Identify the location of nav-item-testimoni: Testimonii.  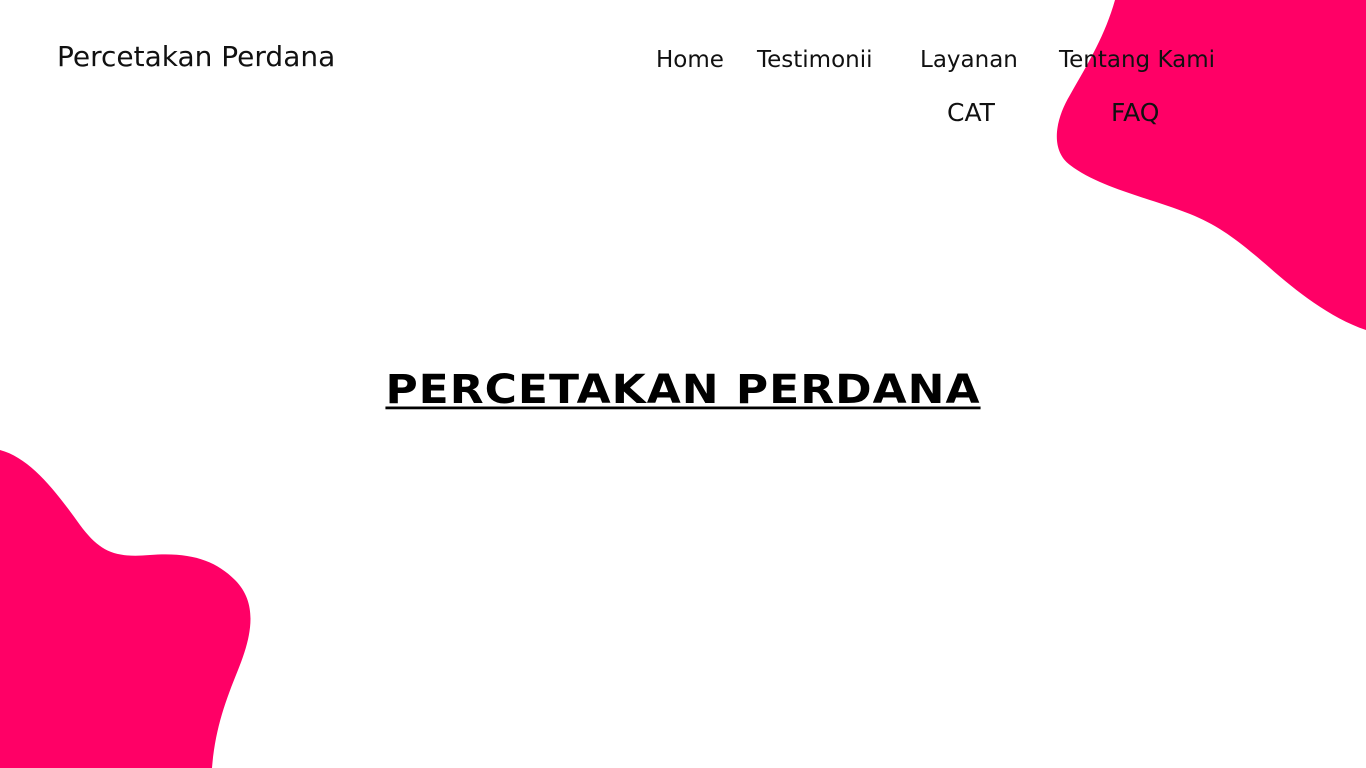
(815, 60).